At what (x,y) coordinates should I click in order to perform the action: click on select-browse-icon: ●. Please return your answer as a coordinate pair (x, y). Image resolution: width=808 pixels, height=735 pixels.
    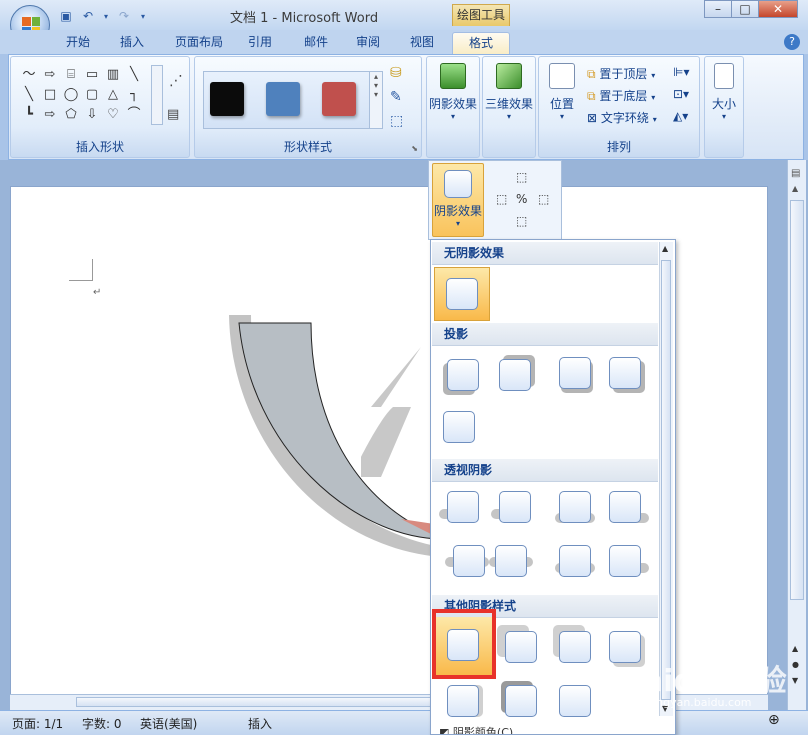
    Looking at the image, I should click on (795, 664).